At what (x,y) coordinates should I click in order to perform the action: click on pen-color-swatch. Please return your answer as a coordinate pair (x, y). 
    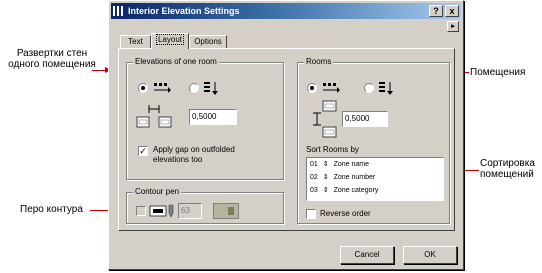
    Looking at the image, I should click on (226, 211).